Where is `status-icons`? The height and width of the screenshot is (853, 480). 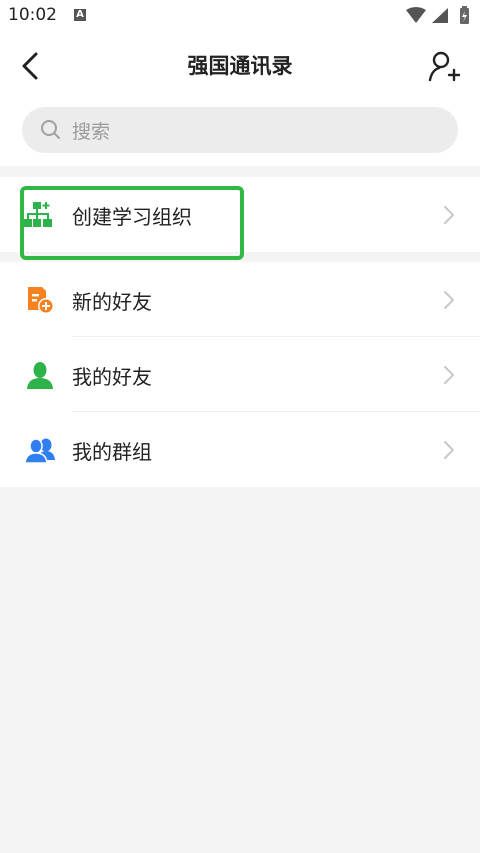
status-icons is located at coordinates (437, 15).